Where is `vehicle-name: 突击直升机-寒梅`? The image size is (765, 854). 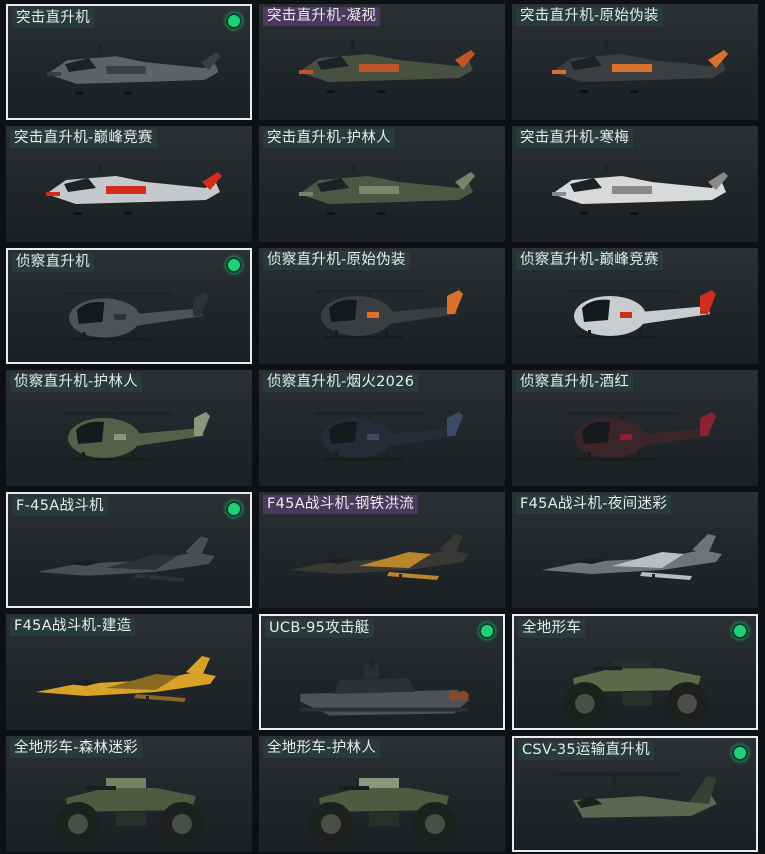
vehicle-name: 突击直升机-寒梅 is located at coordinates (575, 138).